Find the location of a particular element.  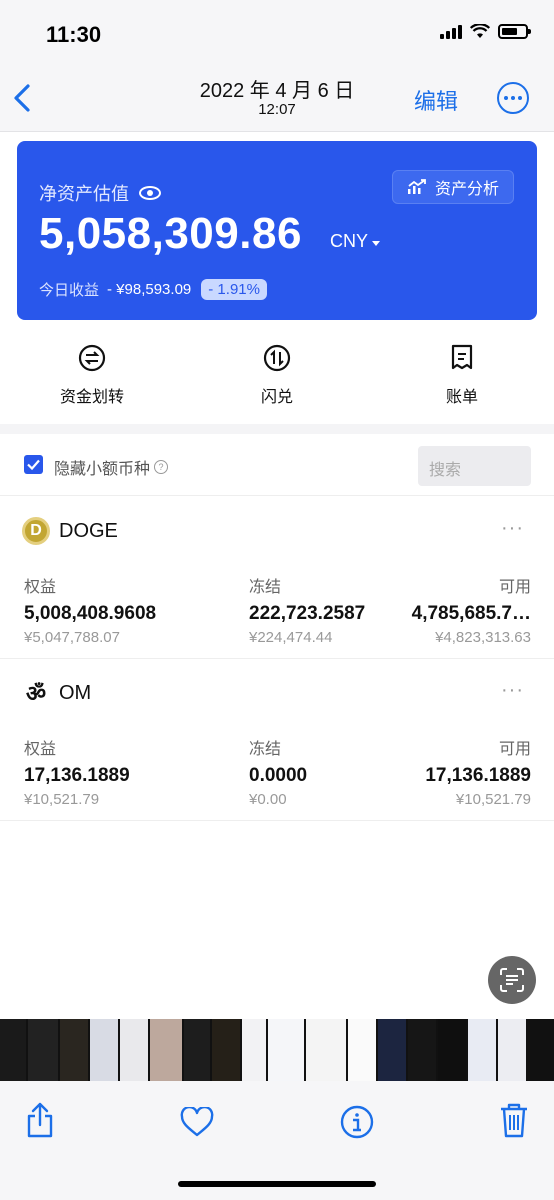

text-scan-icon is located at coordinates (512, 980).